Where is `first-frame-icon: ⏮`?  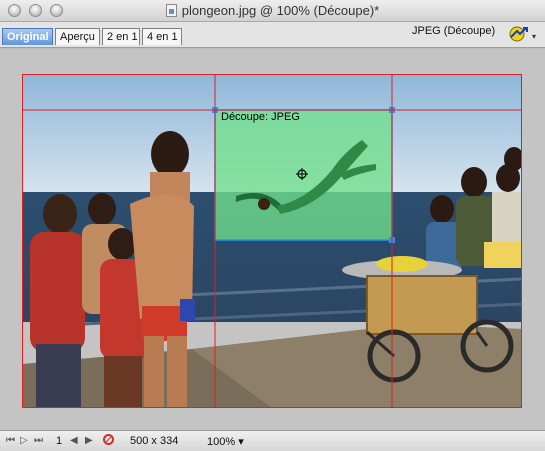 first-frame-icon: ⏮ is located at coordinates (10, 440).